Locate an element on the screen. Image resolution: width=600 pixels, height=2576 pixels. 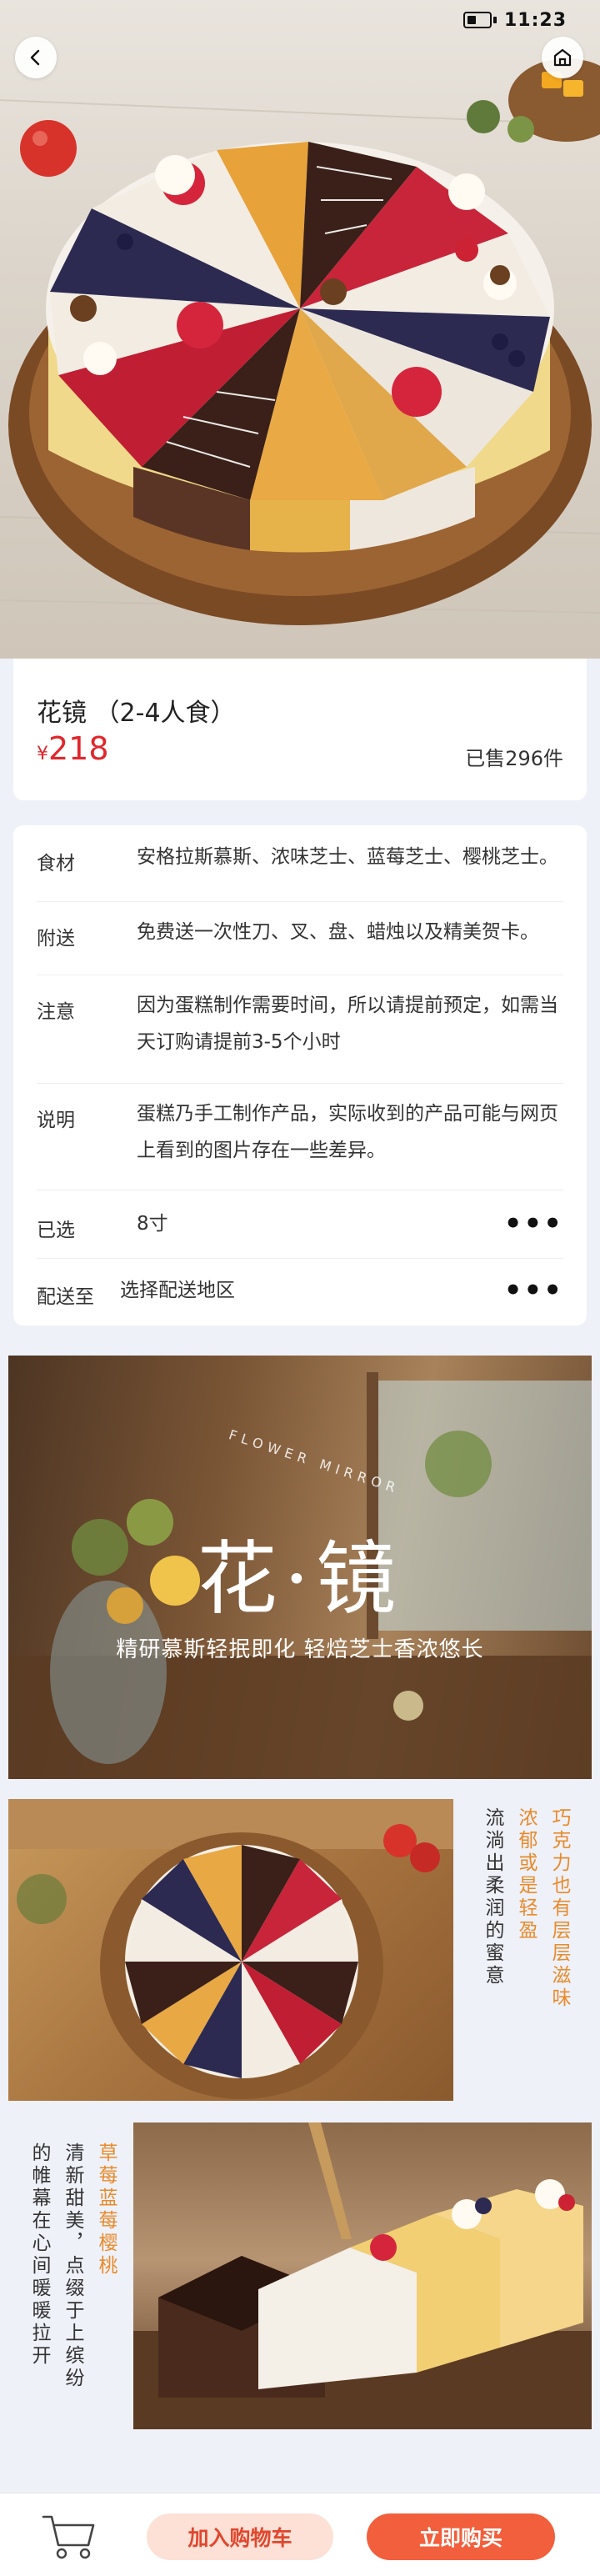
section2-text-col2: 浓郁或是轻盈 is located at coordinates (526, 1874).